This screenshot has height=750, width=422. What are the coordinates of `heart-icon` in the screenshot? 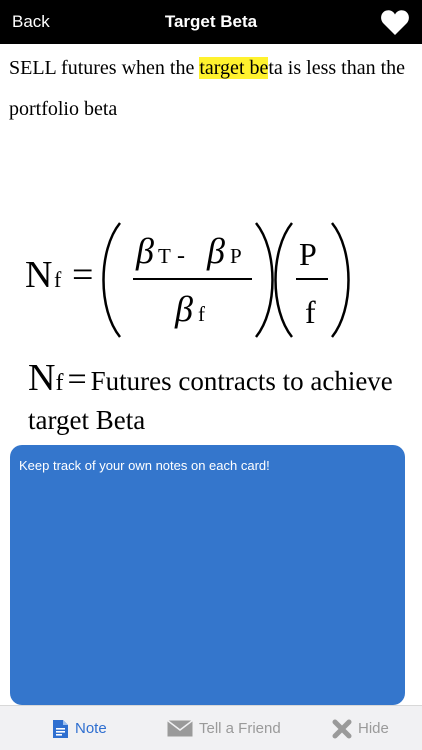 It's located at (395, 22).